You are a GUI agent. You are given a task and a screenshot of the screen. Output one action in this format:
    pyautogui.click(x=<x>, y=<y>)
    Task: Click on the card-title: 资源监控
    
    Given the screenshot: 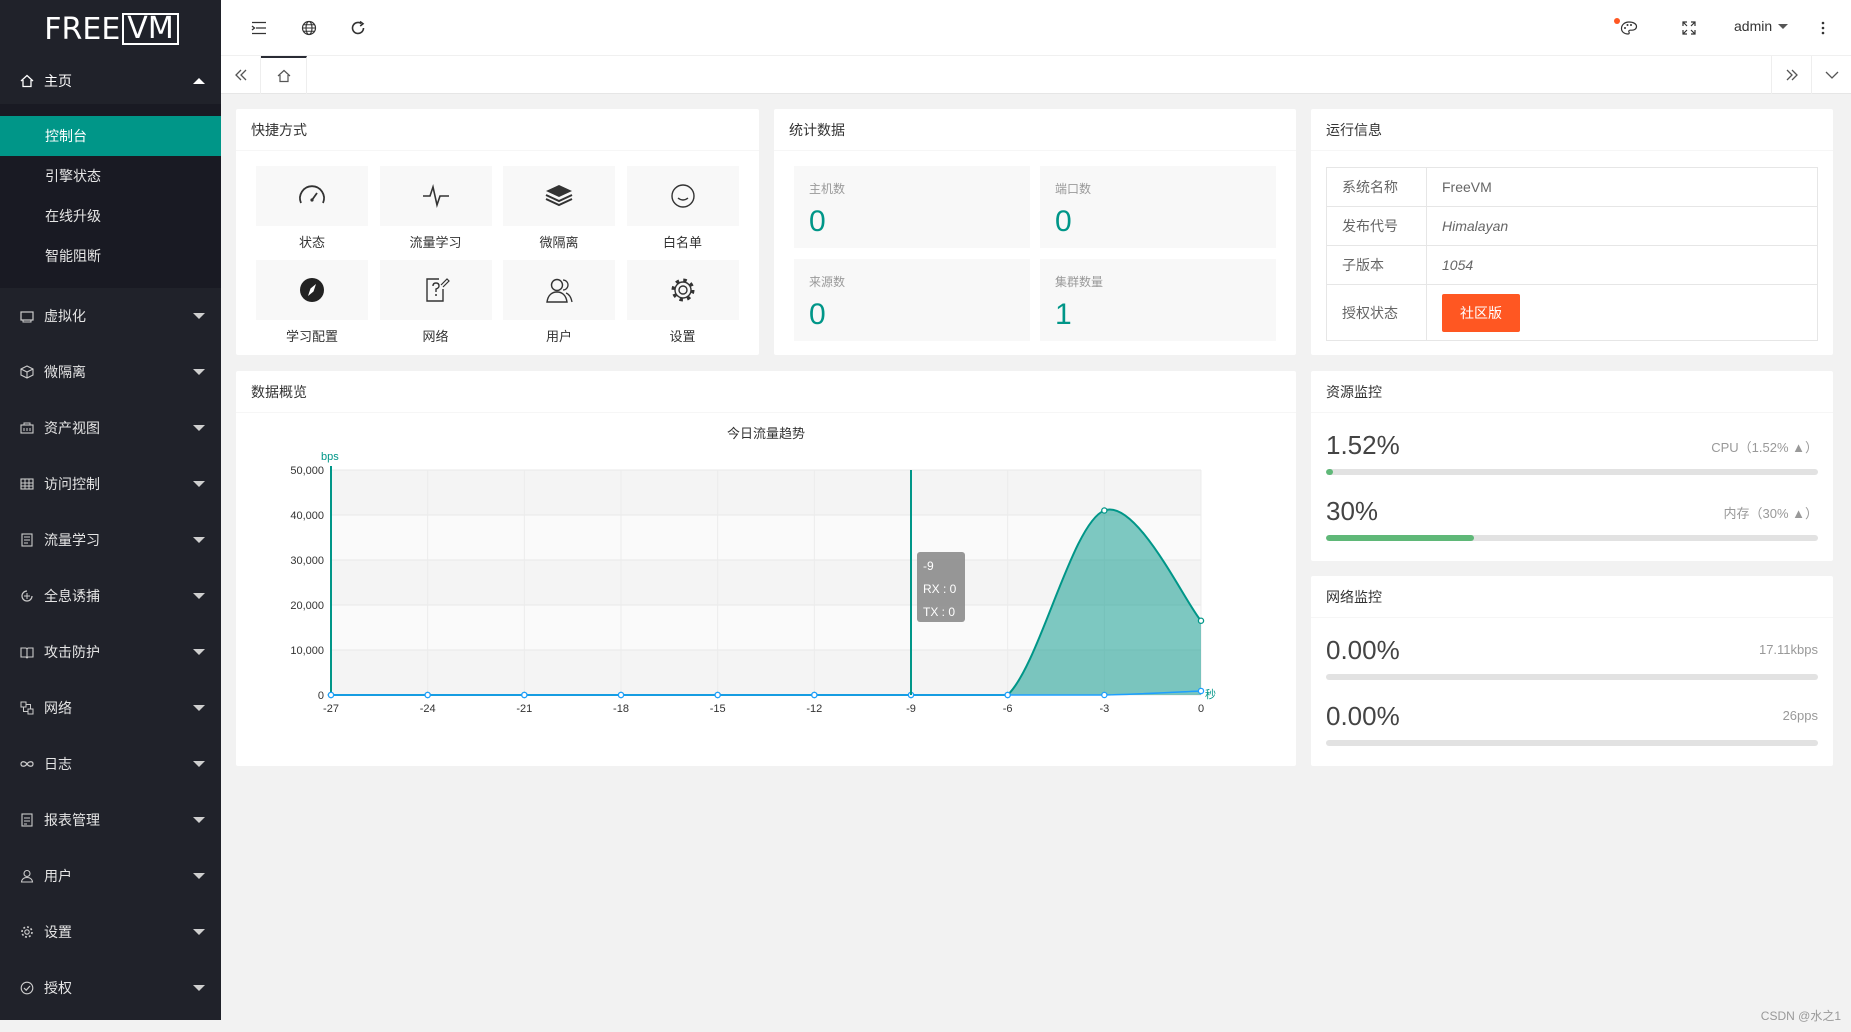 What is the action you would take?
    pyautogui.click(x=1572, y=392)
    